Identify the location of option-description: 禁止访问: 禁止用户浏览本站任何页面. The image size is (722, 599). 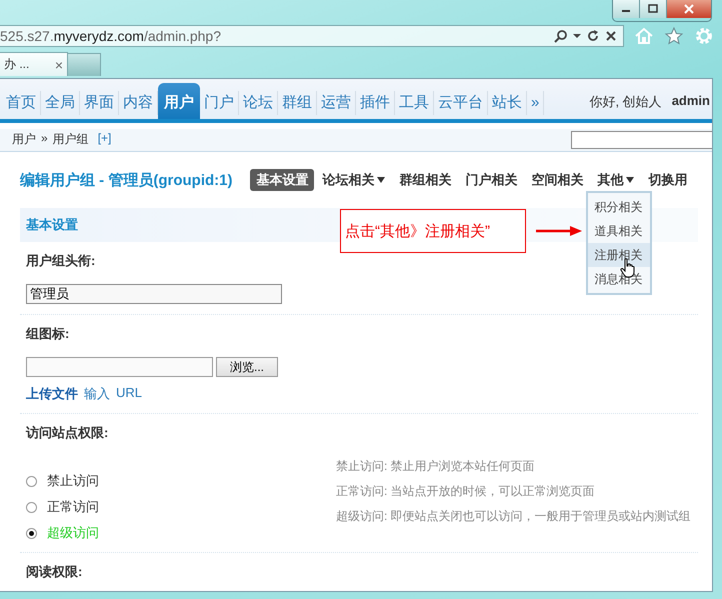
(436, 466).